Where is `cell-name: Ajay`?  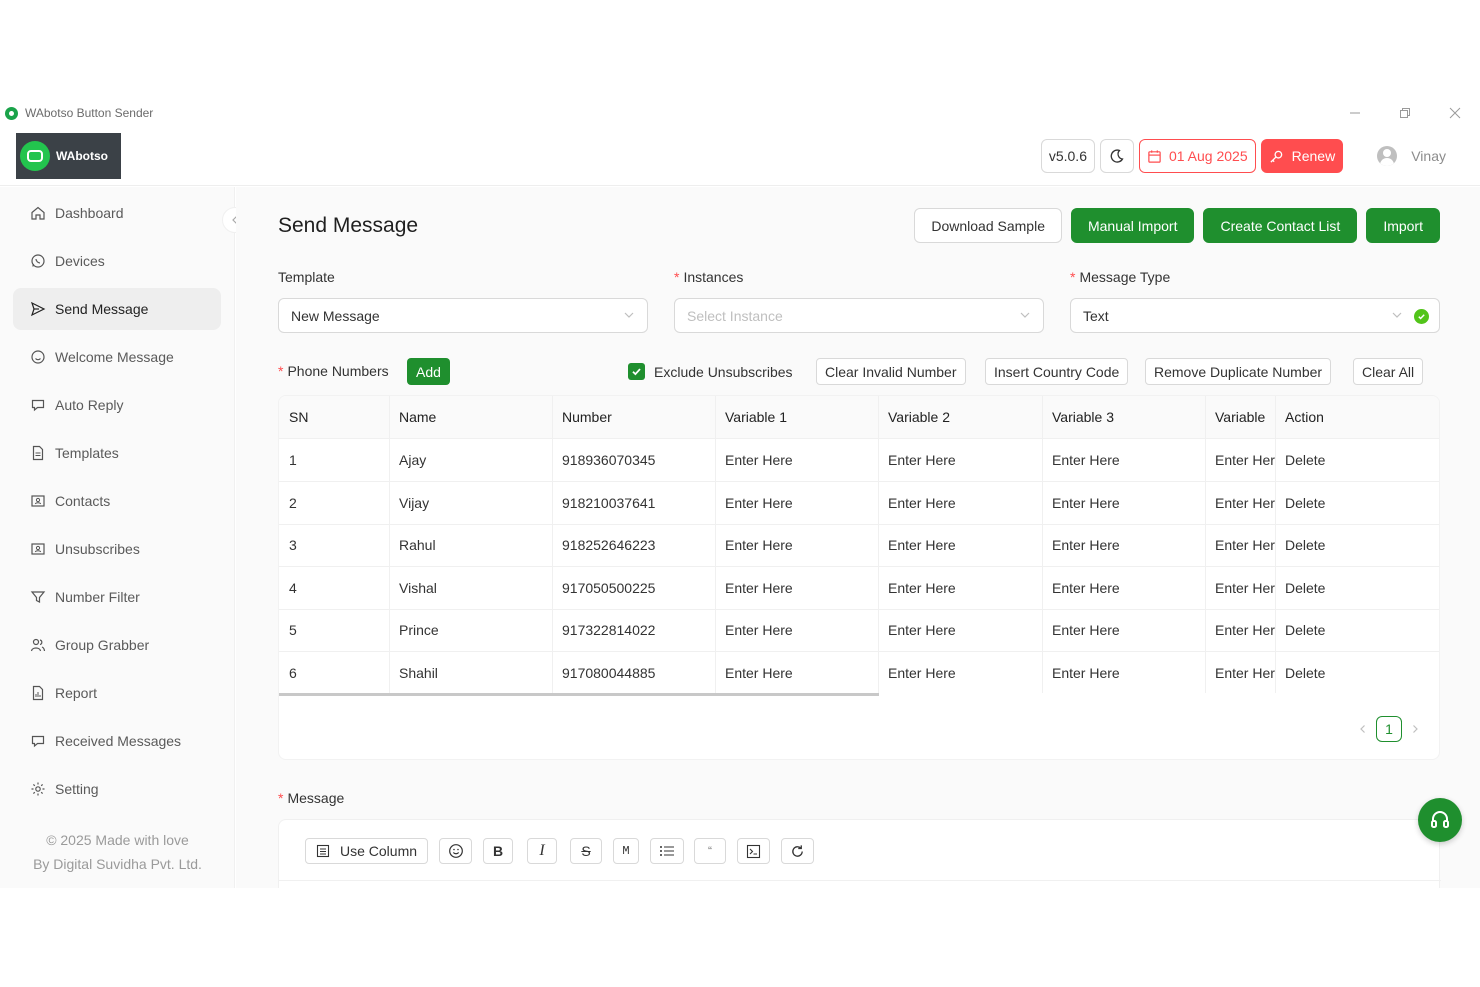
cell-name: Ajay is located at coordinates (413, 460).